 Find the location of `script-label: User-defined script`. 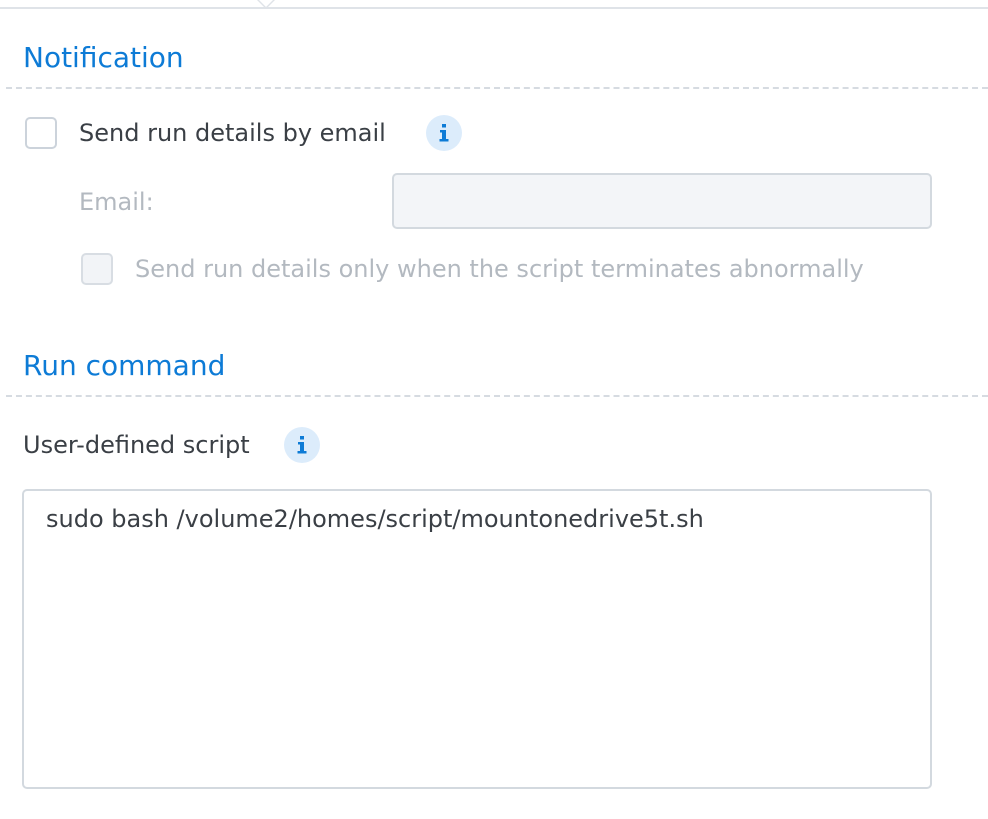

script-label: User-defined script is located at coordinates (136, 445).